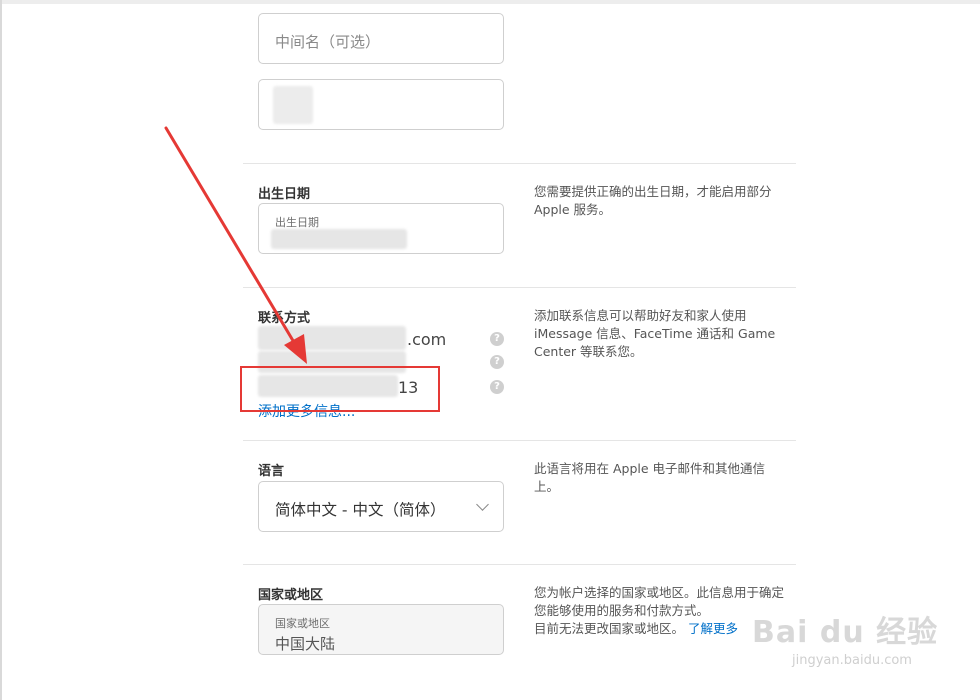 This screenshot has height=700, width=980. I want to click on watermark-logo: Bai du 经验, so click(845, 632).